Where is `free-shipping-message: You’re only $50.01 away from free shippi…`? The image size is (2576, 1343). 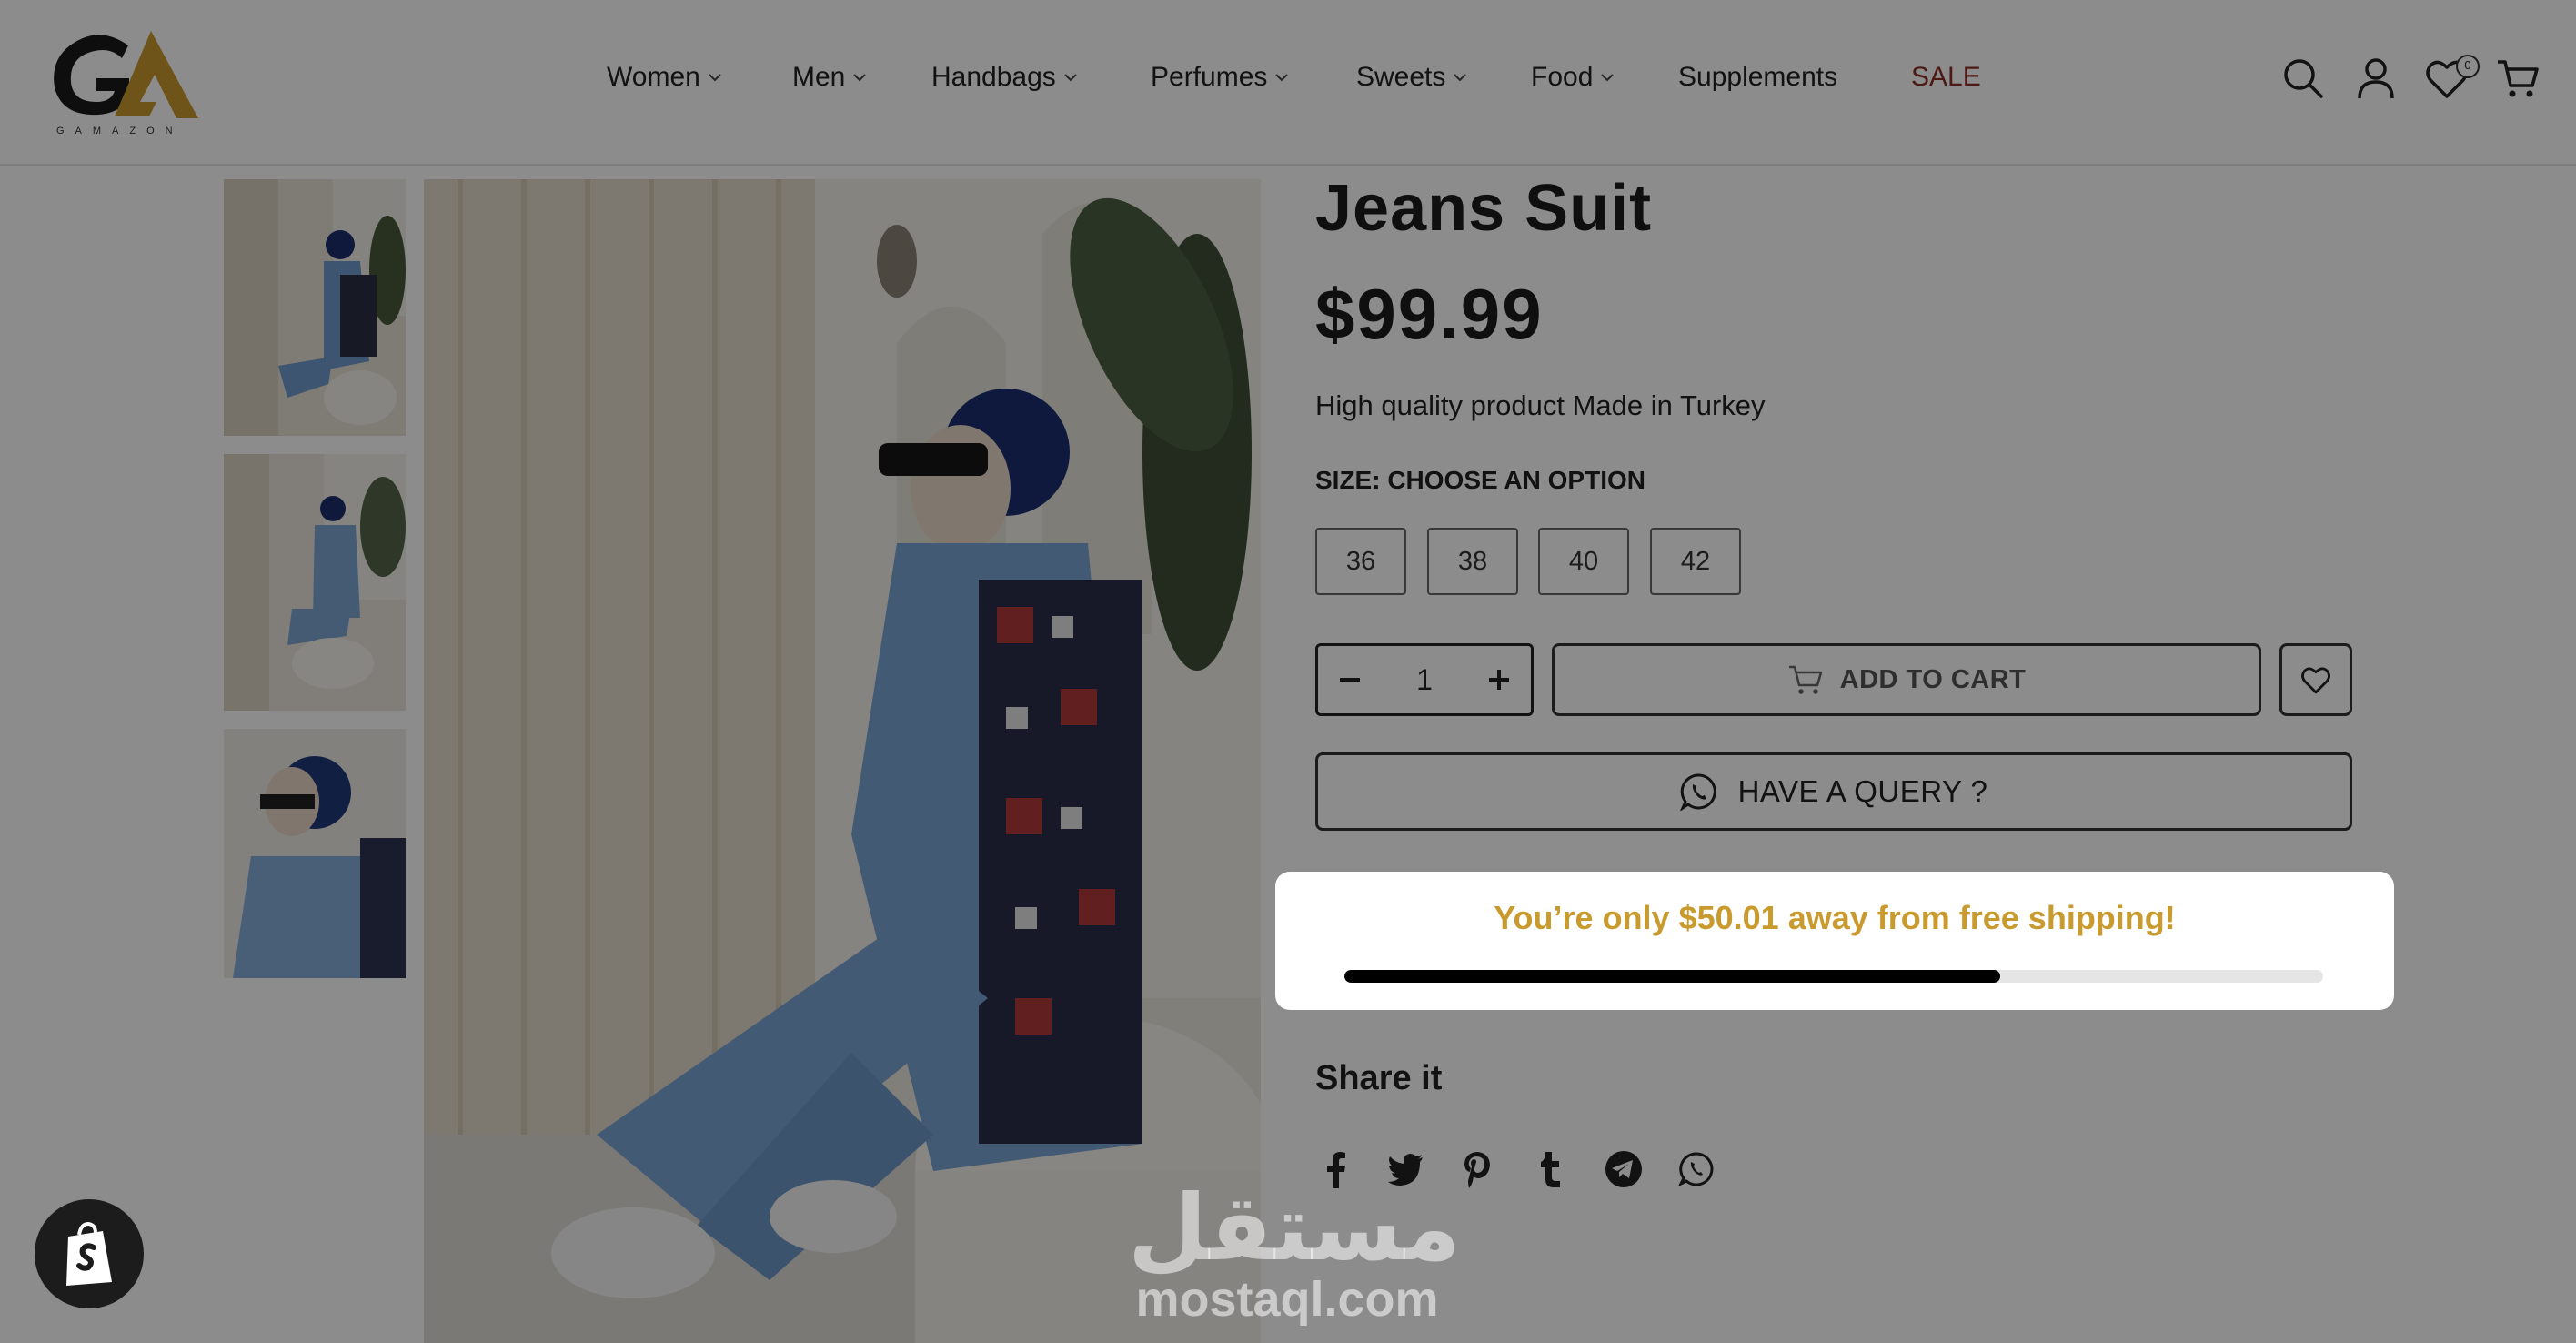
free-shipping-message: You’re only $50.01 away from free shippi… is located at coordinates (1835, 917).